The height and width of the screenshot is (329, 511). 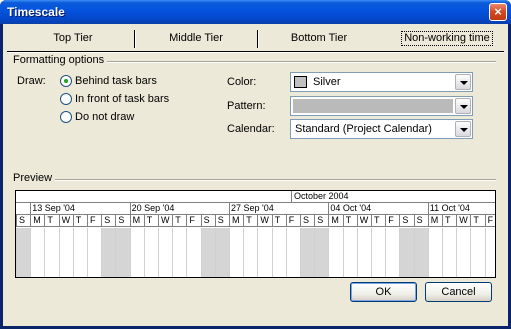 I want to click on color-label: Color:, so click(x=242, y=82).